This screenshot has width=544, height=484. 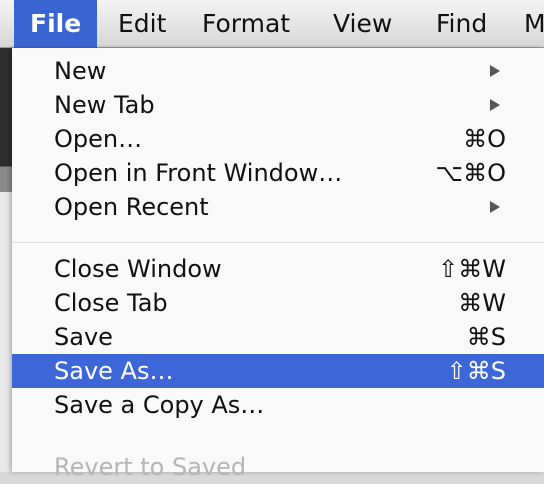 I want to click on menu-separator, so click(x=278, y=242).